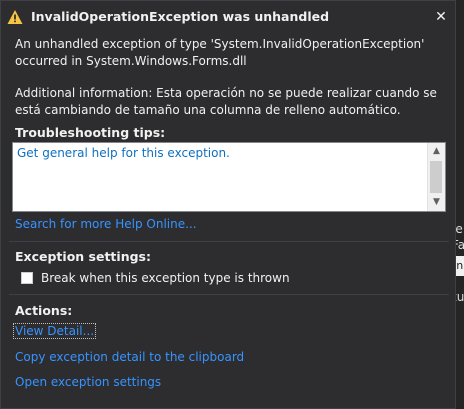 The image size is (464, 409). Describe the element at coordinates (15, 17) in the screenshot. I see `warning-icon` at that location.